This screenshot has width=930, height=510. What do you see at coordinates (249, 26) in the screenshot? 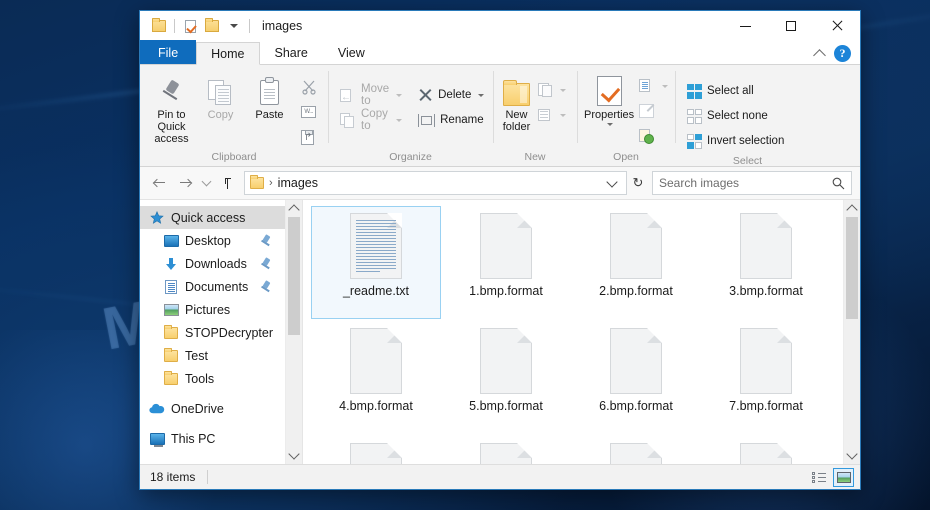
I see `divider` at bounding box center [249, 26].